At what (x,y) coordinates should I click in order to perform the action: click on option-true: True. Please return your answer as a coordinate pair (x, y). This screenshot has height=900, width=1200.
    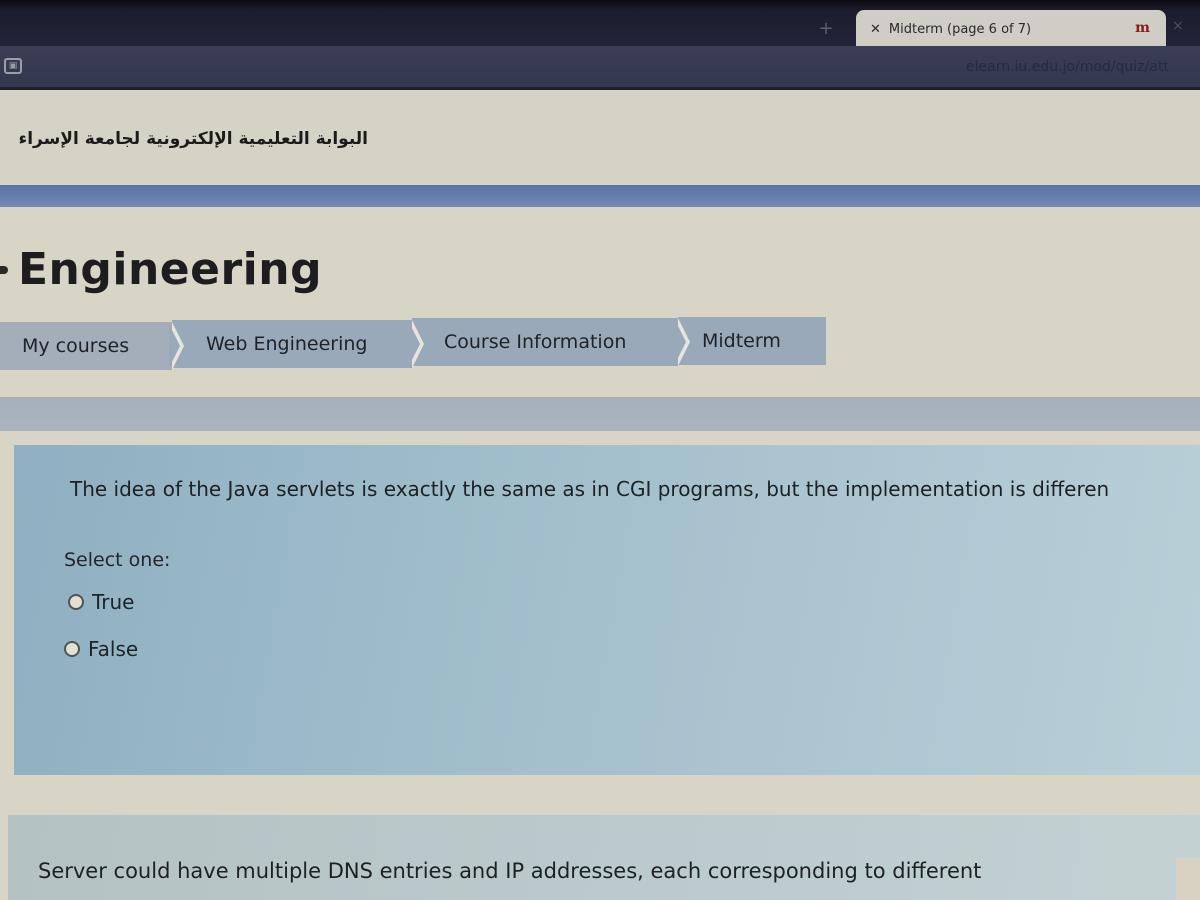
    Looking at the image, I should click on (101, 602).